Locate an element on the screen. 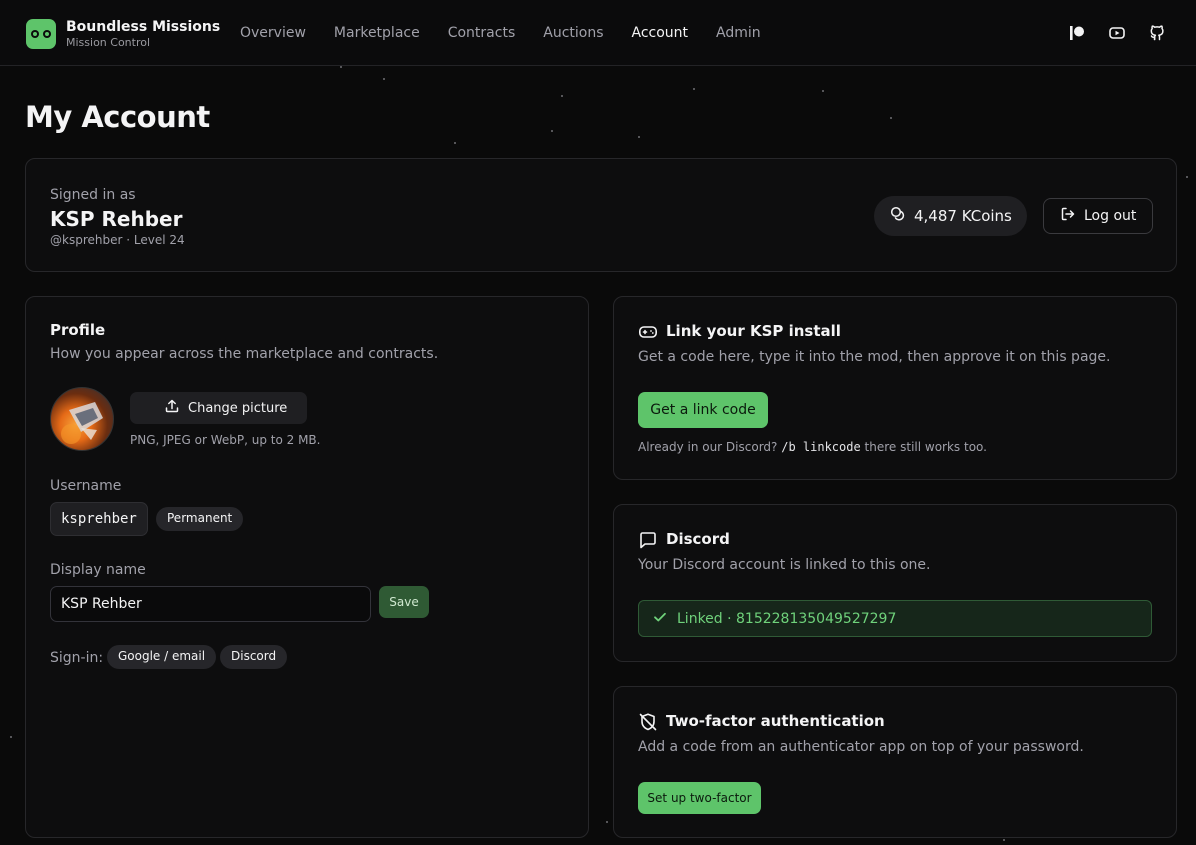 The height and width of the screenshot is (845, 1196). hint-suffix: there still works too. is located at coordinates (925, 447).